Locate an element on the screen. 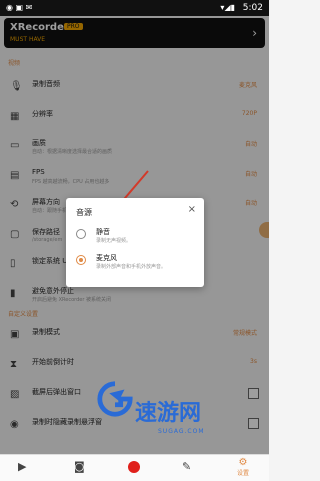 The width and height of the screenshot is (320, 481). record-button is located at coordinates (134, 467).